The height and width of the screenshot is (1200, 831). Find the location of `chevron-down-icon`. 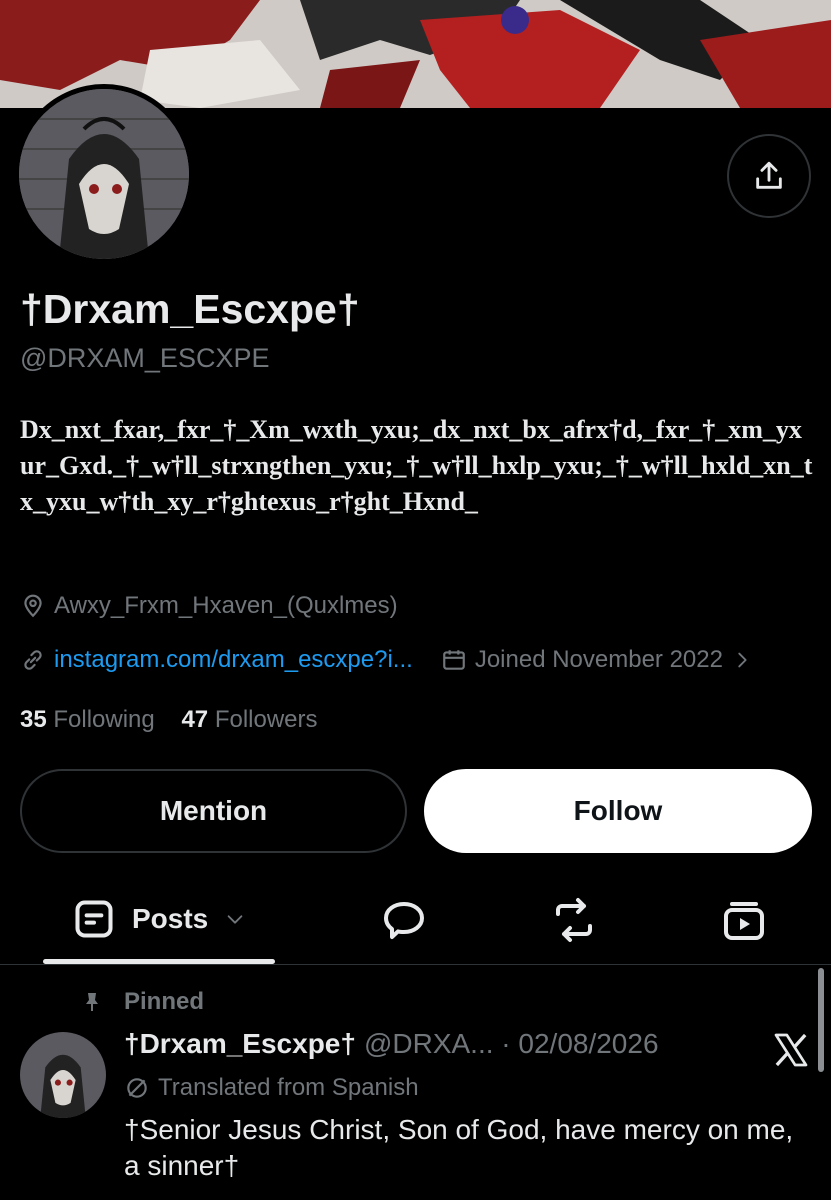

chevron-down-icon is located at coordinates (235, 919).